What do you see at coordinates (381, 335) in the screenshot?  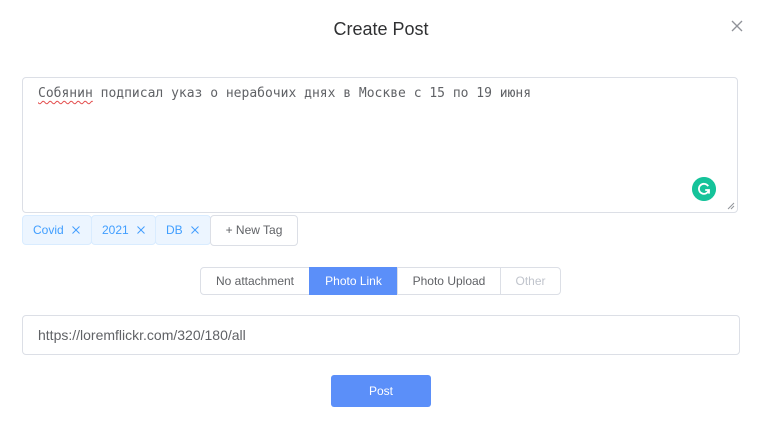 I see `photo-link-input: https://loremflickr.com/320/180/all` at bounding box center [381, 335].